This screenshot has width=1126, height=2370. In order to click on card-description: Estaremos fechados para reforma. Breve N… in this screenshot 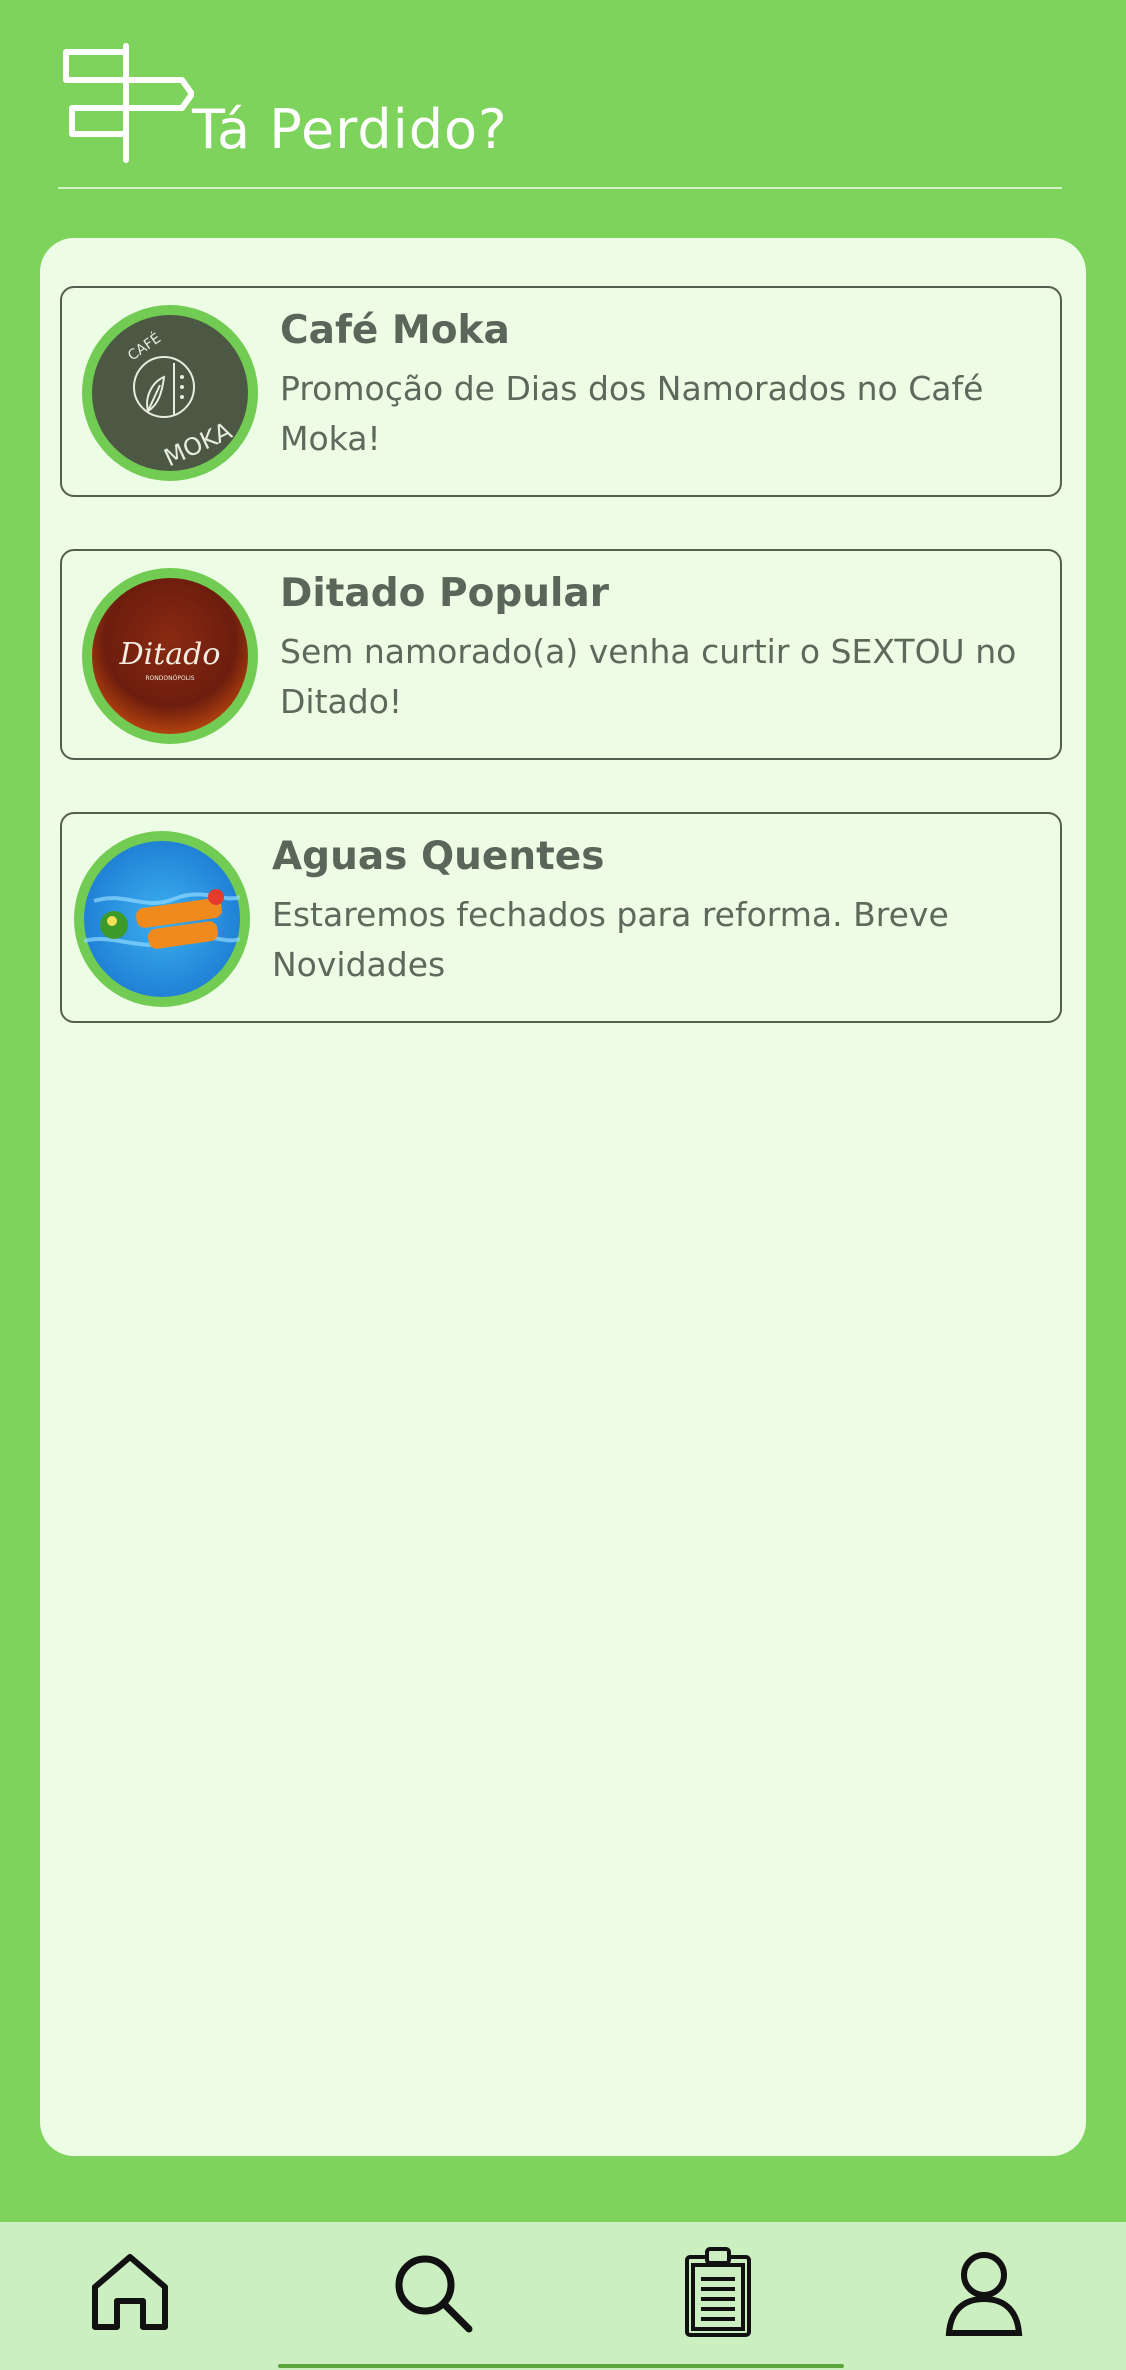, I will do `click(610, 939)`.